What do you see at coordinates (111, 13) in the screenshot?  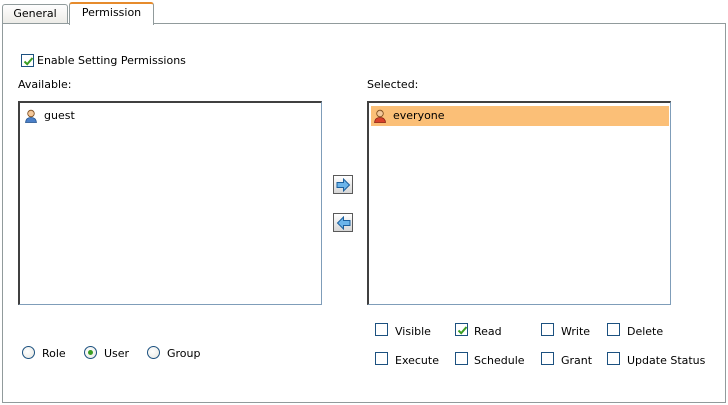 I see `tab-permission: Permission` at bounding box center [111, 13].